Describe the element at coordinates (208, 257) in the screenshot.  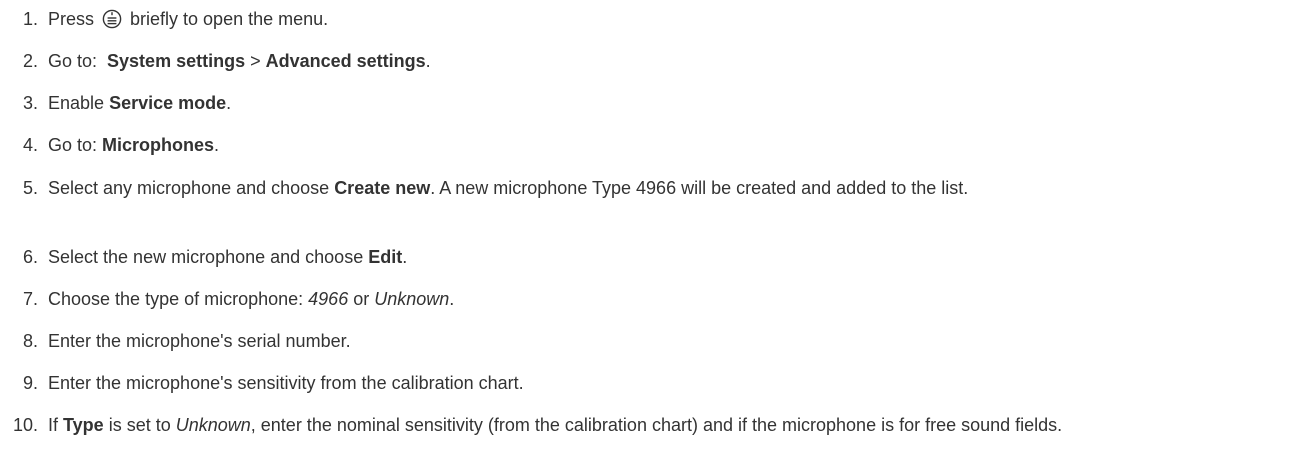
I see `step-text-segment: Select the new microphone and choose` at that location.